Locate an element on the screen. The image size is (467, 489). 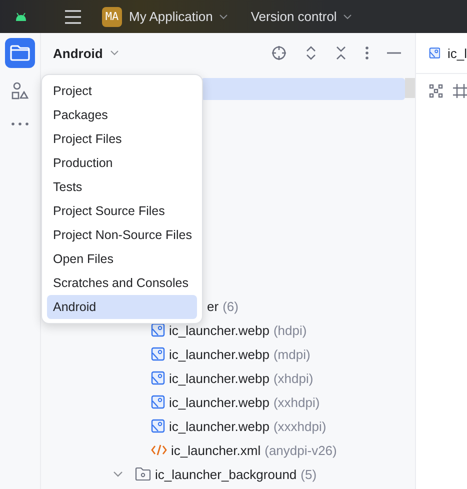
fit-icon is located at coordinates (436, 91).